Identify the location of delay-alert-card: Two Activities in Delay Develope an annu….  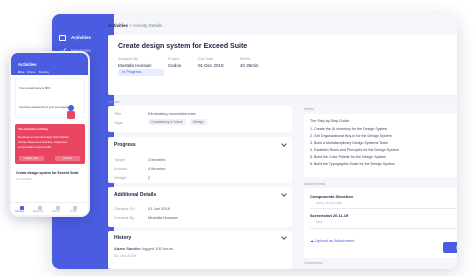
(50, 144).